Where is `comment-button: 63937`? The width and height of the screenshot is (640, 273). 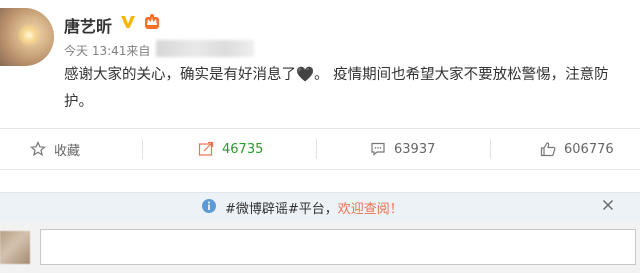
comment-button: 63937 is located at coordinates (402, 149).